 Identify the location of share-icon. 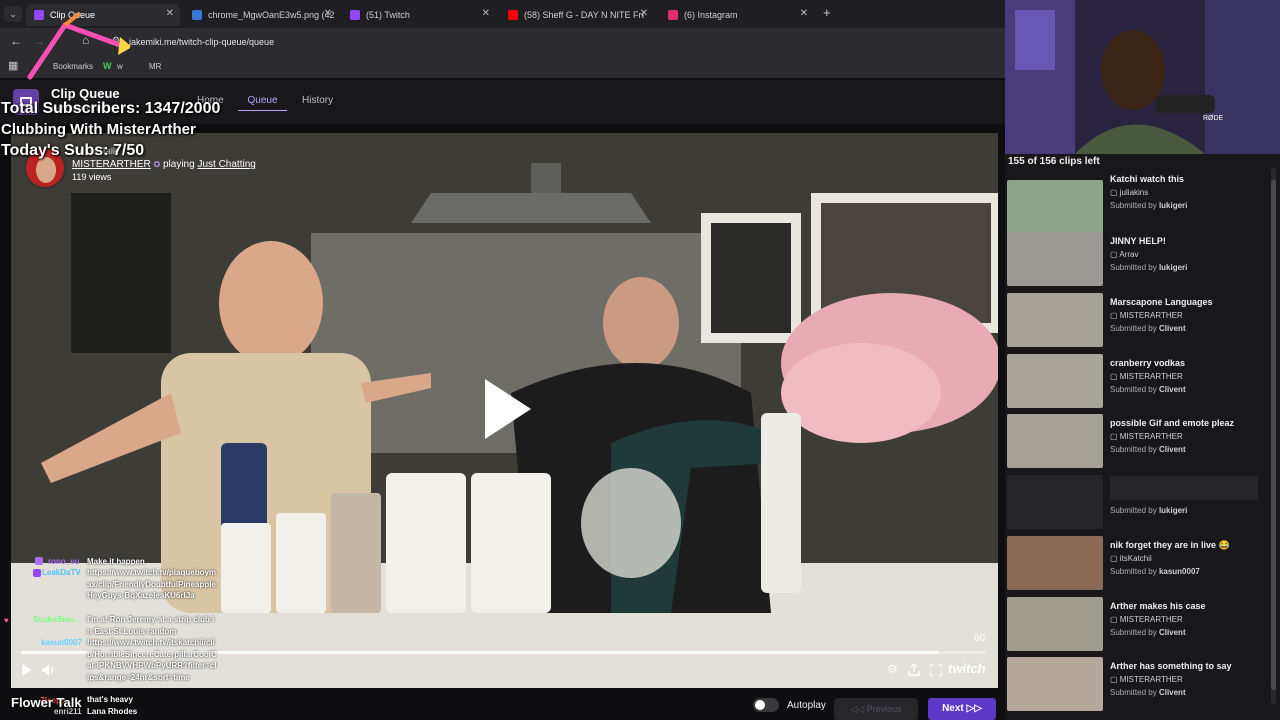
(914, 670).